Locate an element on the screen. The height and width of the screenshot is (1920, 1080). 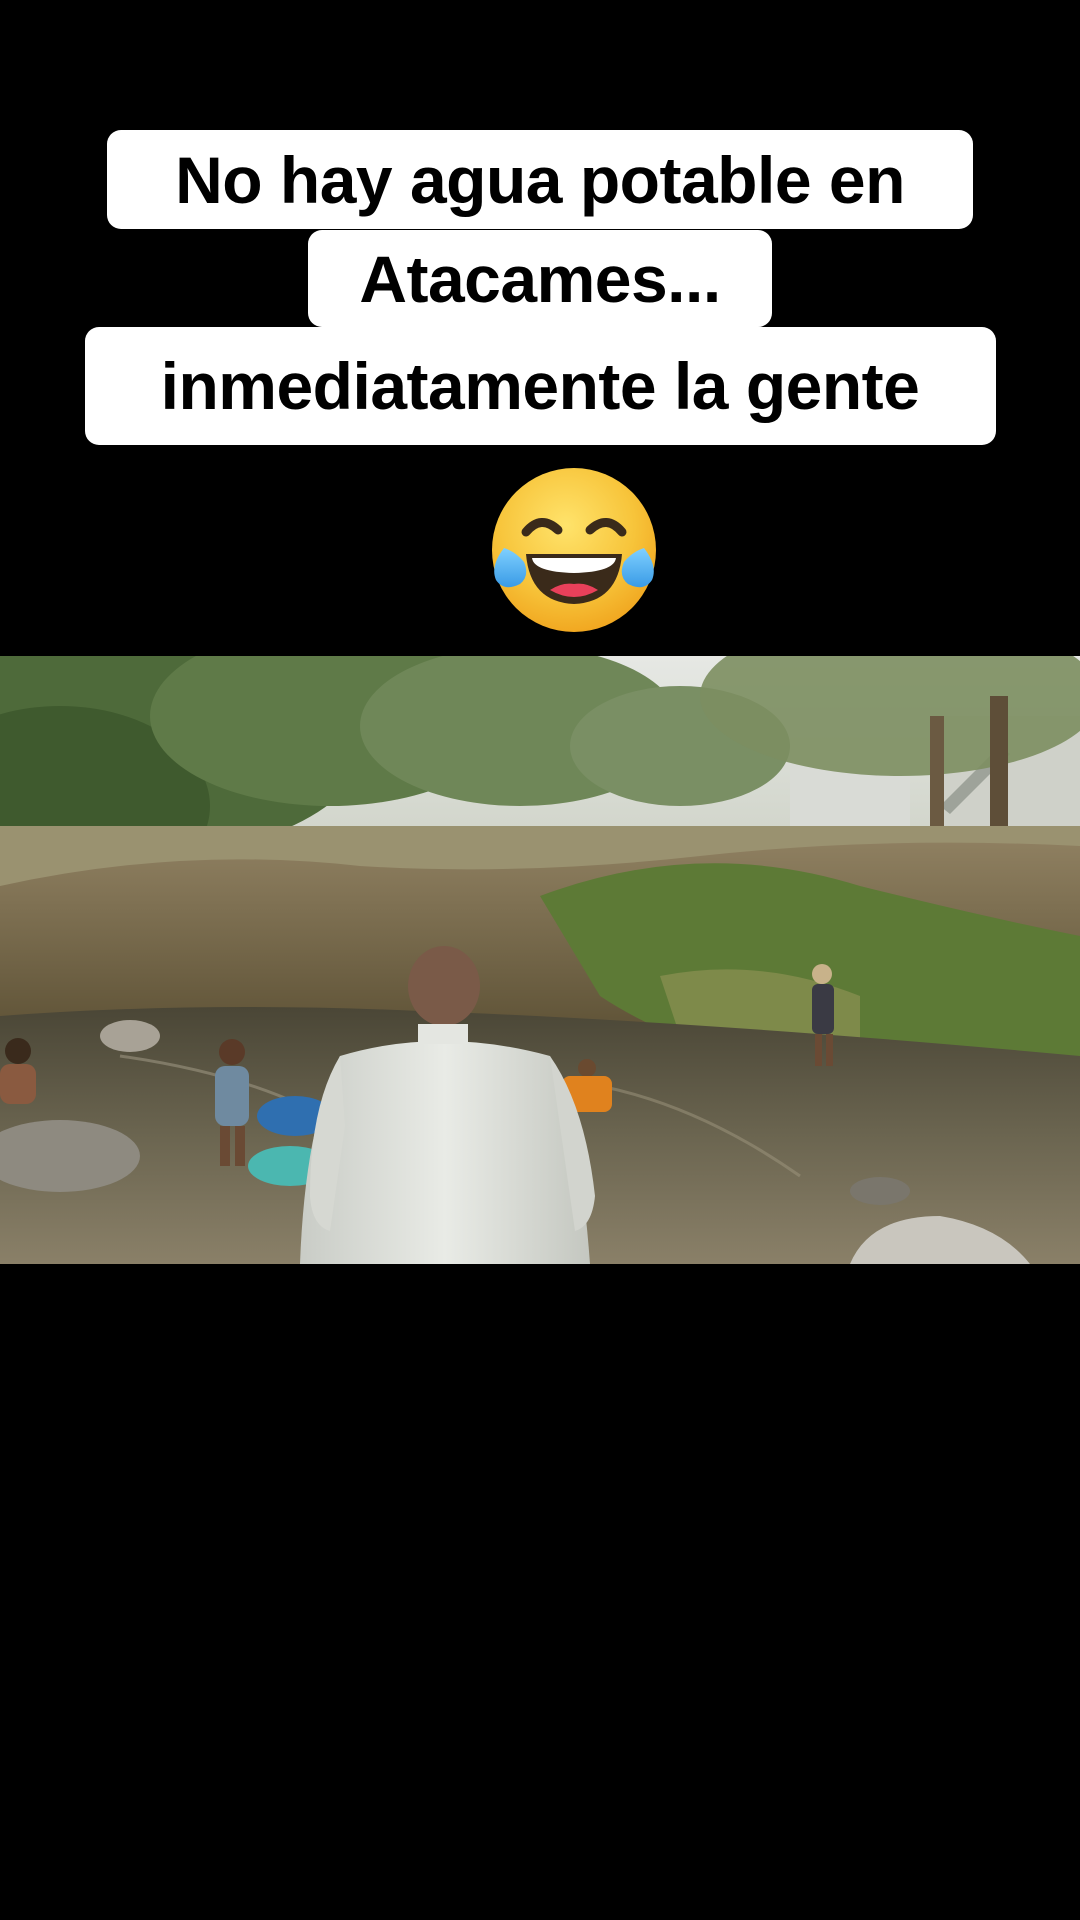
face-with-tears-of-joy-icon is located at coordinates (574, 550).